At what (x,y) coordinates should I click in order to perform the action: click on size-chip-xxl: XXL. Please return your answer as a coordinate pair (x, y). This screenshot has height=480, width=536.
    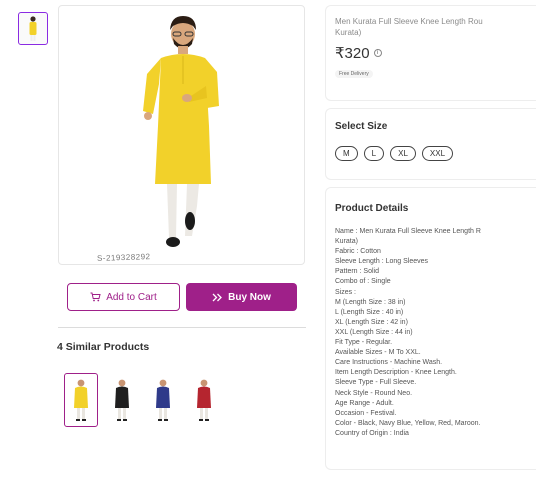
    Looking at the image, I should click on (437, 153).